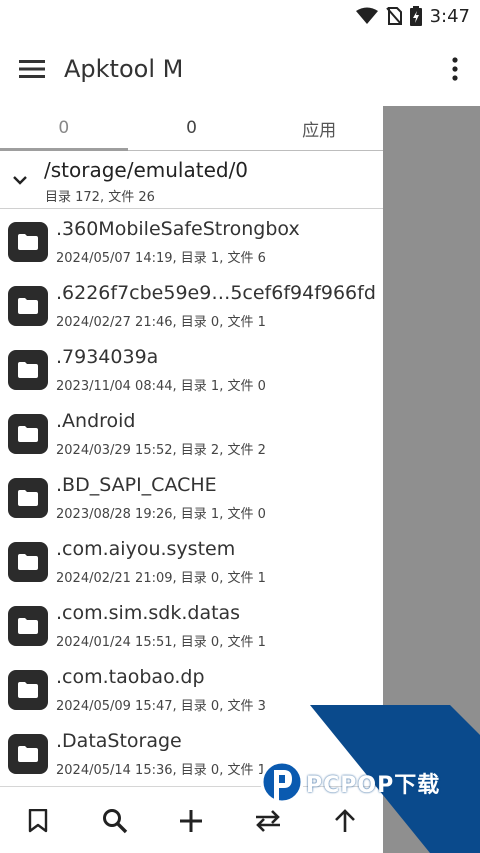 This screenshot has width=480, height=853. Describe the element at coordinates (161, 322) in the screenshot. I see `file-meta: 2024/02/27 21:46, 目录 0, 文件 1` at that location.